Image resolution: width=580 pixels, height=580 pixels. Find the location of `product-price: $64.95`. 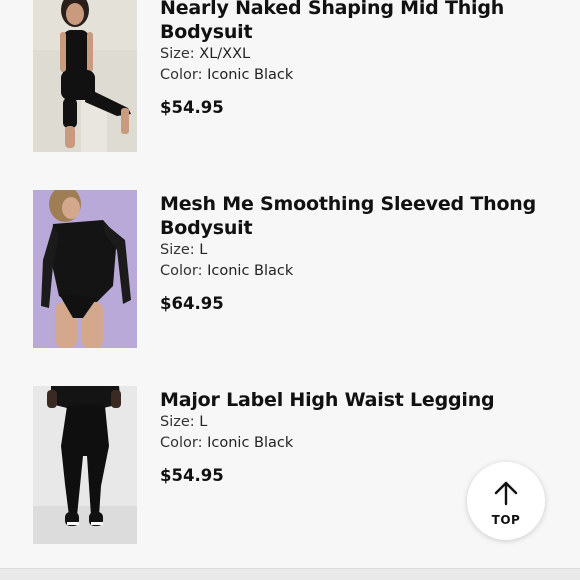

product-price: $64.95 is located at coordinates (192, 303).